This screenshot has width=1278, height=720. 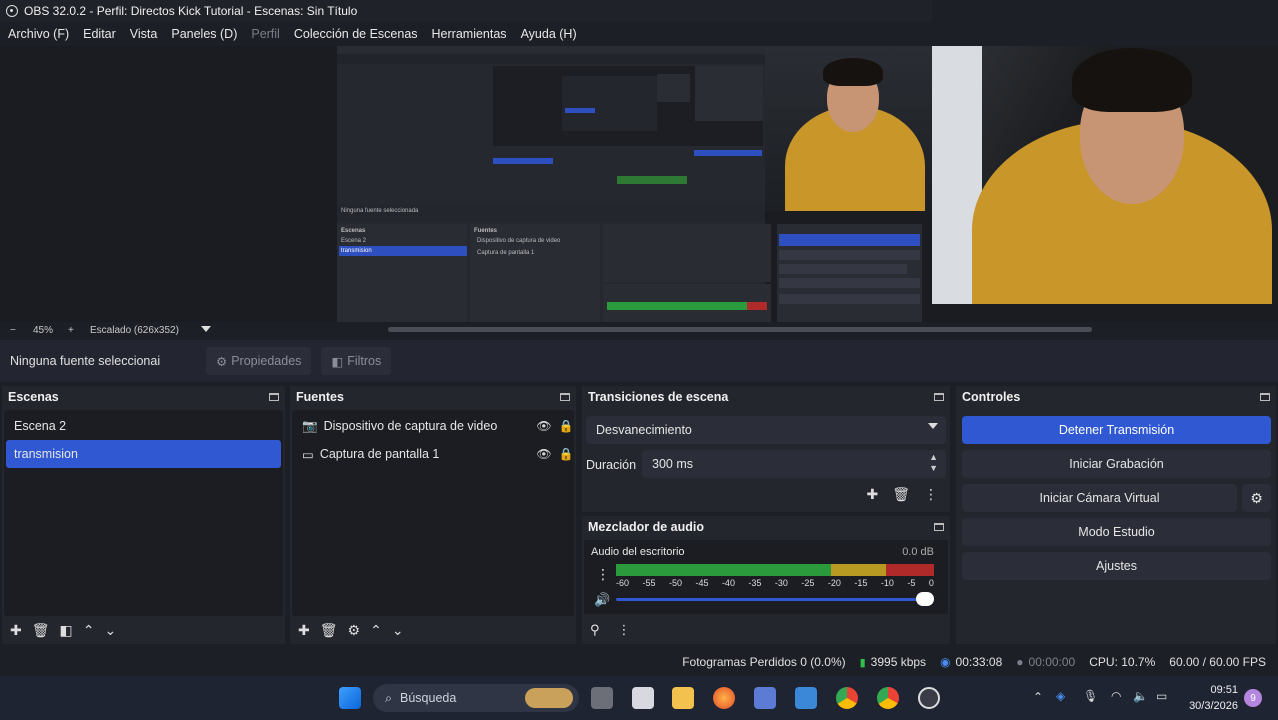 What do you see at coordinates (13, 330) in the screenshot?
I see `zoom-out-button: −` at bounding box center [13, 330].